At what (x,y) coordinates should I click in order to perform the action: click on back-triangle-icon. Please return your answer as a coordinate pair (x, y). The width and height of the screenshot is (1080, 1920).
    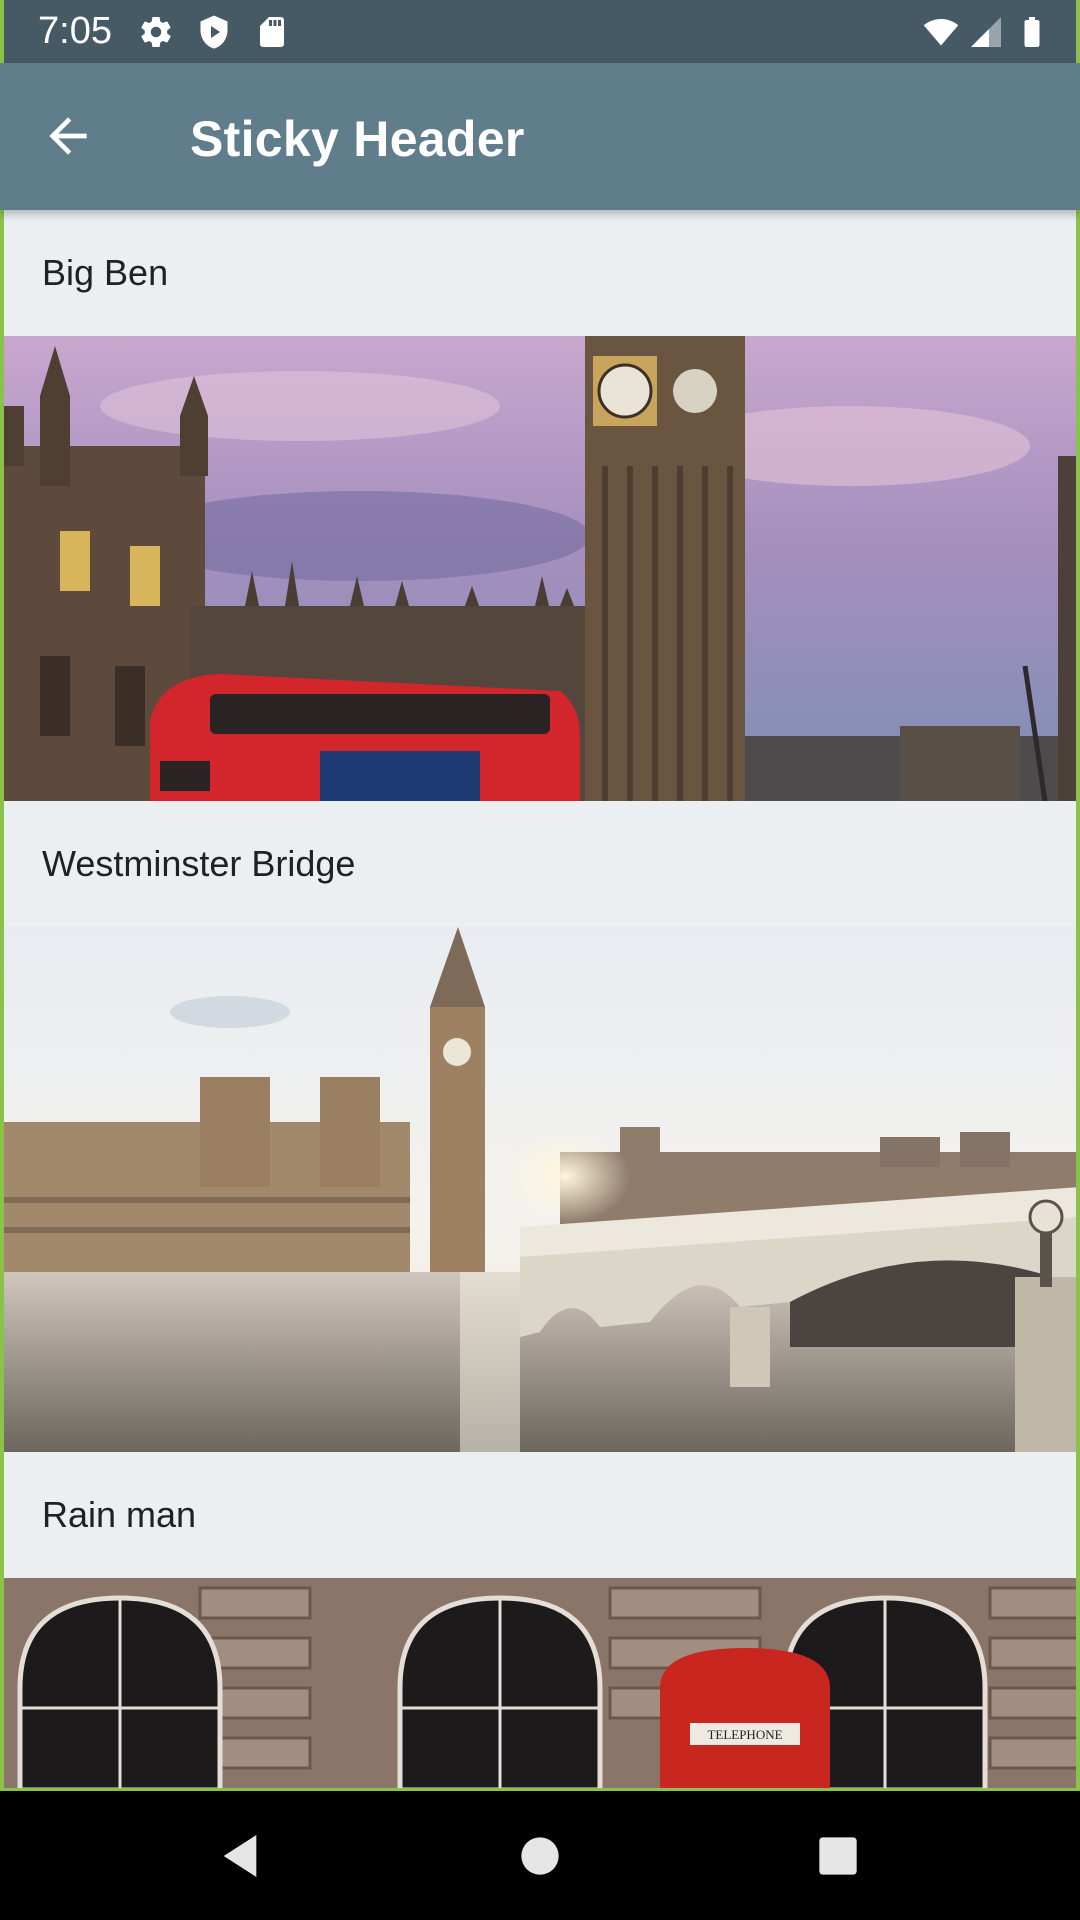
    Looking at the image, I should click on (240, 1856).